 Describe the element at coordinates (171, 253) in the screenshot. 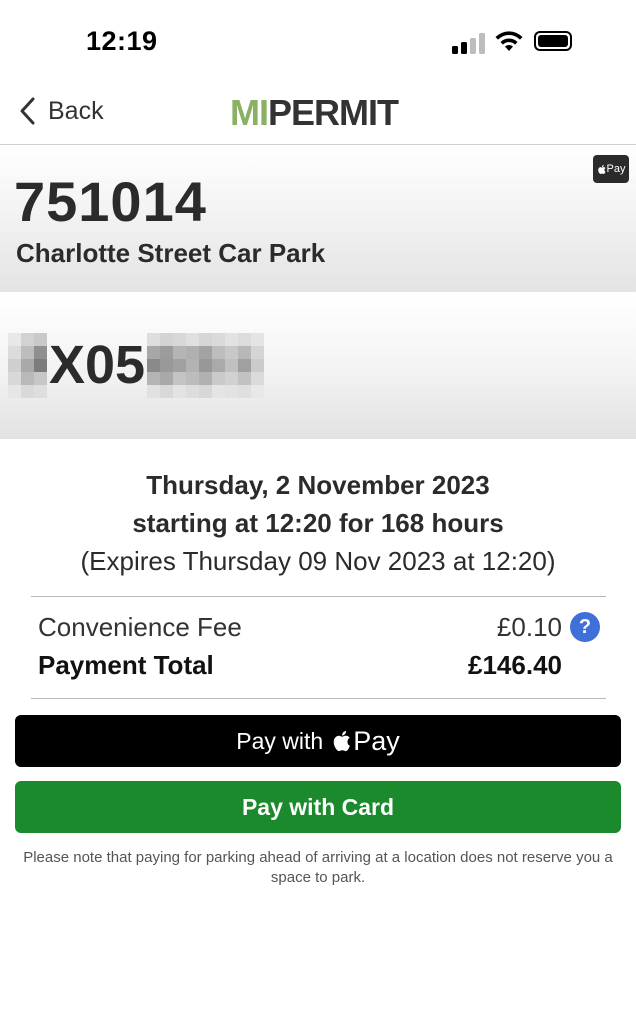

I see `location-name: Charlotte Street Car Park` at that location.